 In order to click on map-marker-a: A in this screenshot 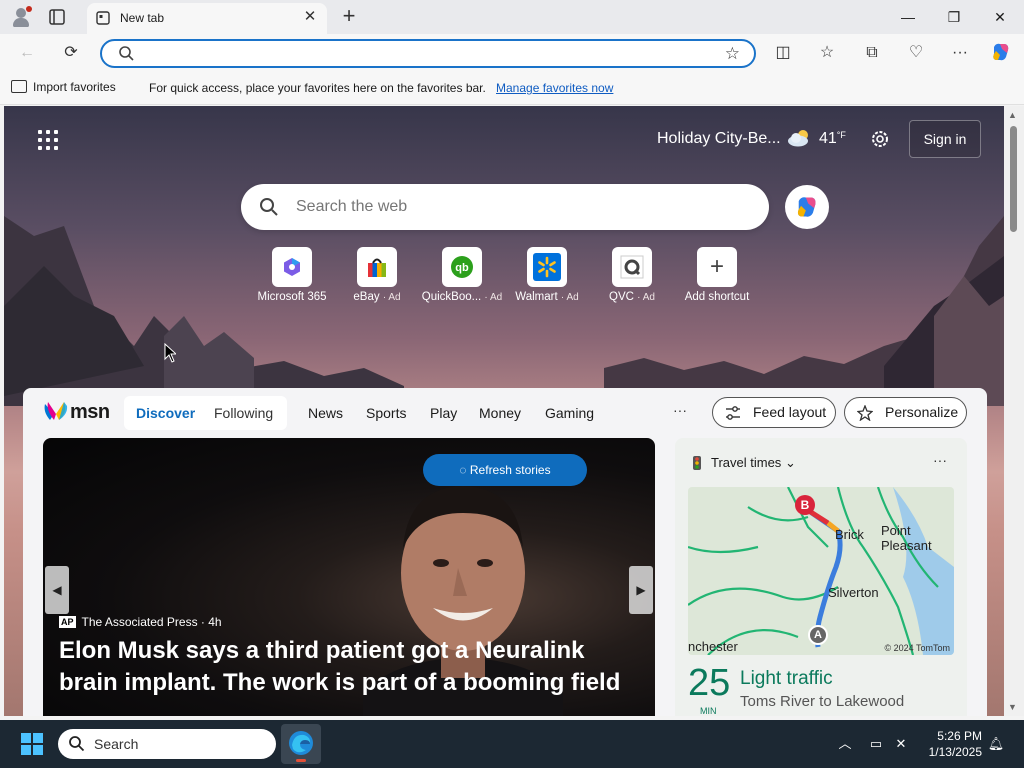, I will do `click(818, 635)`.